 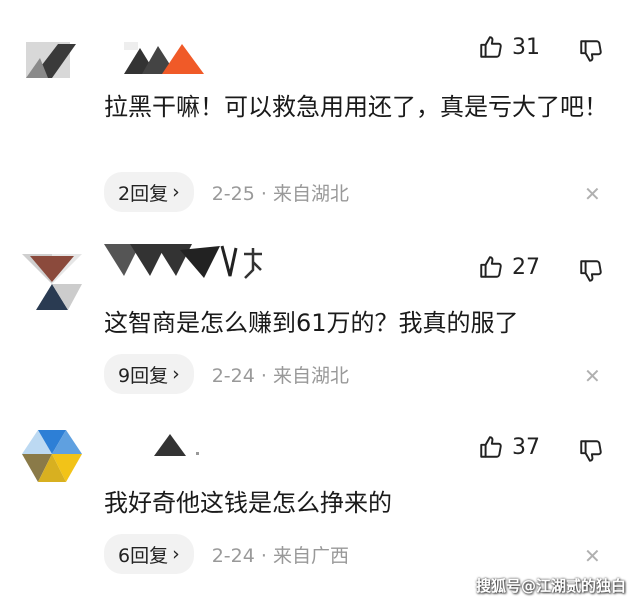 I want to click on comment-footer: 9回复 › 2-24 · 来自湖北, so click(x=226, y=374).